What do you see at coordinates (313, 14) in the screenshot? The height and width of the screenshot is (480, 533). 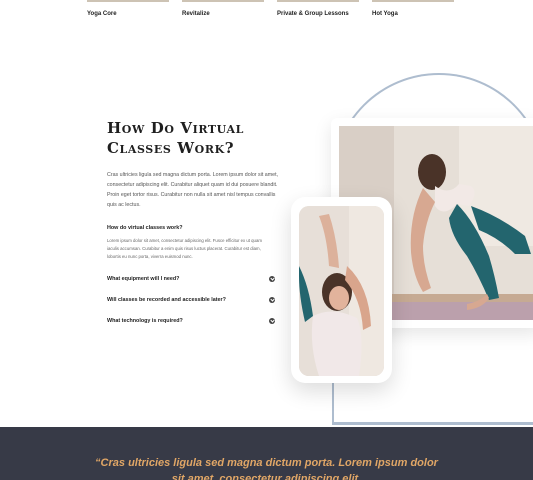 I see `class-label: Private & Group Lessons` at bounding box center [313, 14].